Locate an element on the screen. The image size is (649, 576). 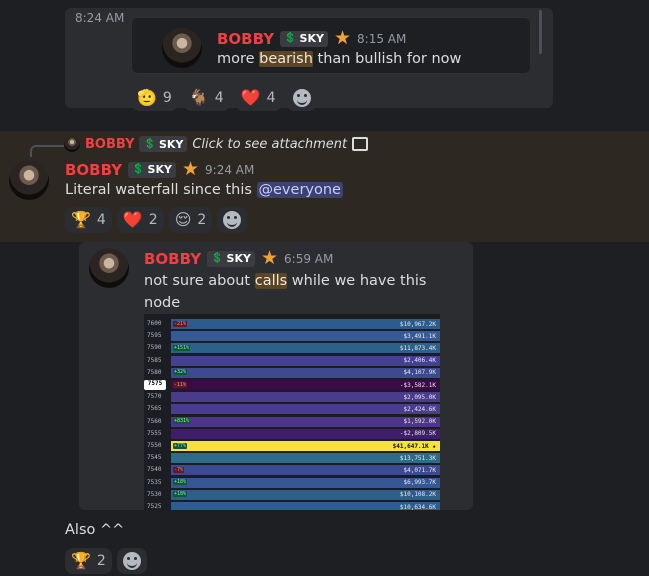
heatmap-row: 7525 $10,634.6K is located at coordinates (292, 506).